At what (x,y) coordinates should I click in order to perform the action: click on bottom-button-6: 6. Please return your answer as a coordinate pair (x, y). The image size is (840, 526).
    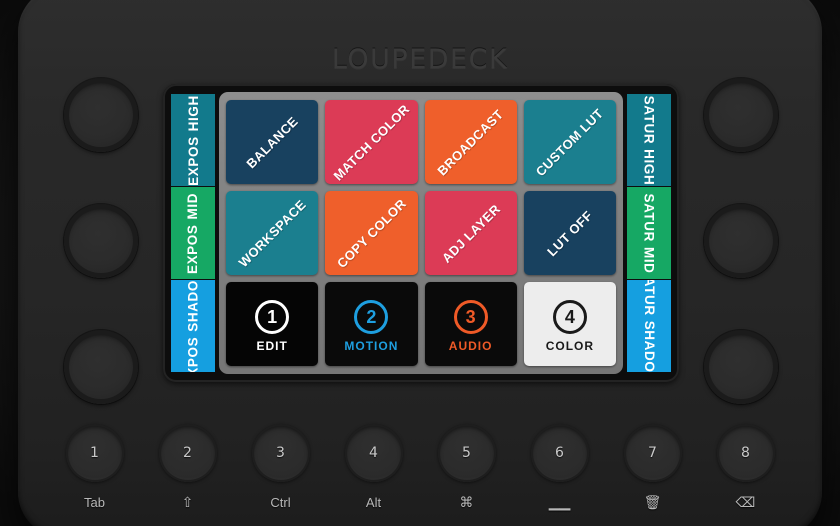
    Looking at the image, I should click on (559, 453).